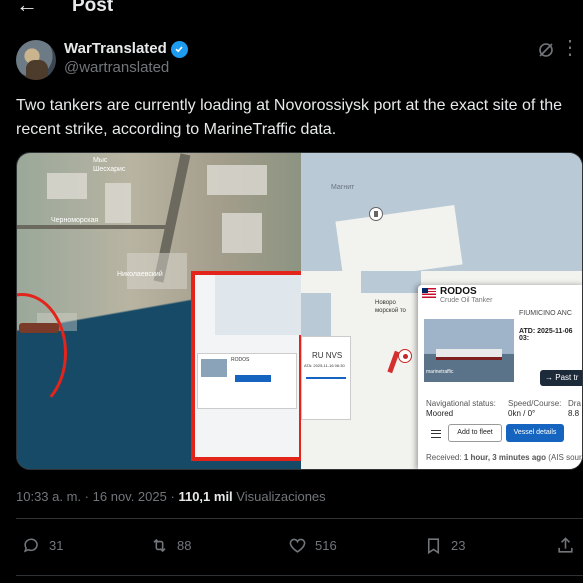 This screenshot has width=583, height=583. I want to click on vessel-atd: ATD: 2025-11-06 03:, so click(546, 335).